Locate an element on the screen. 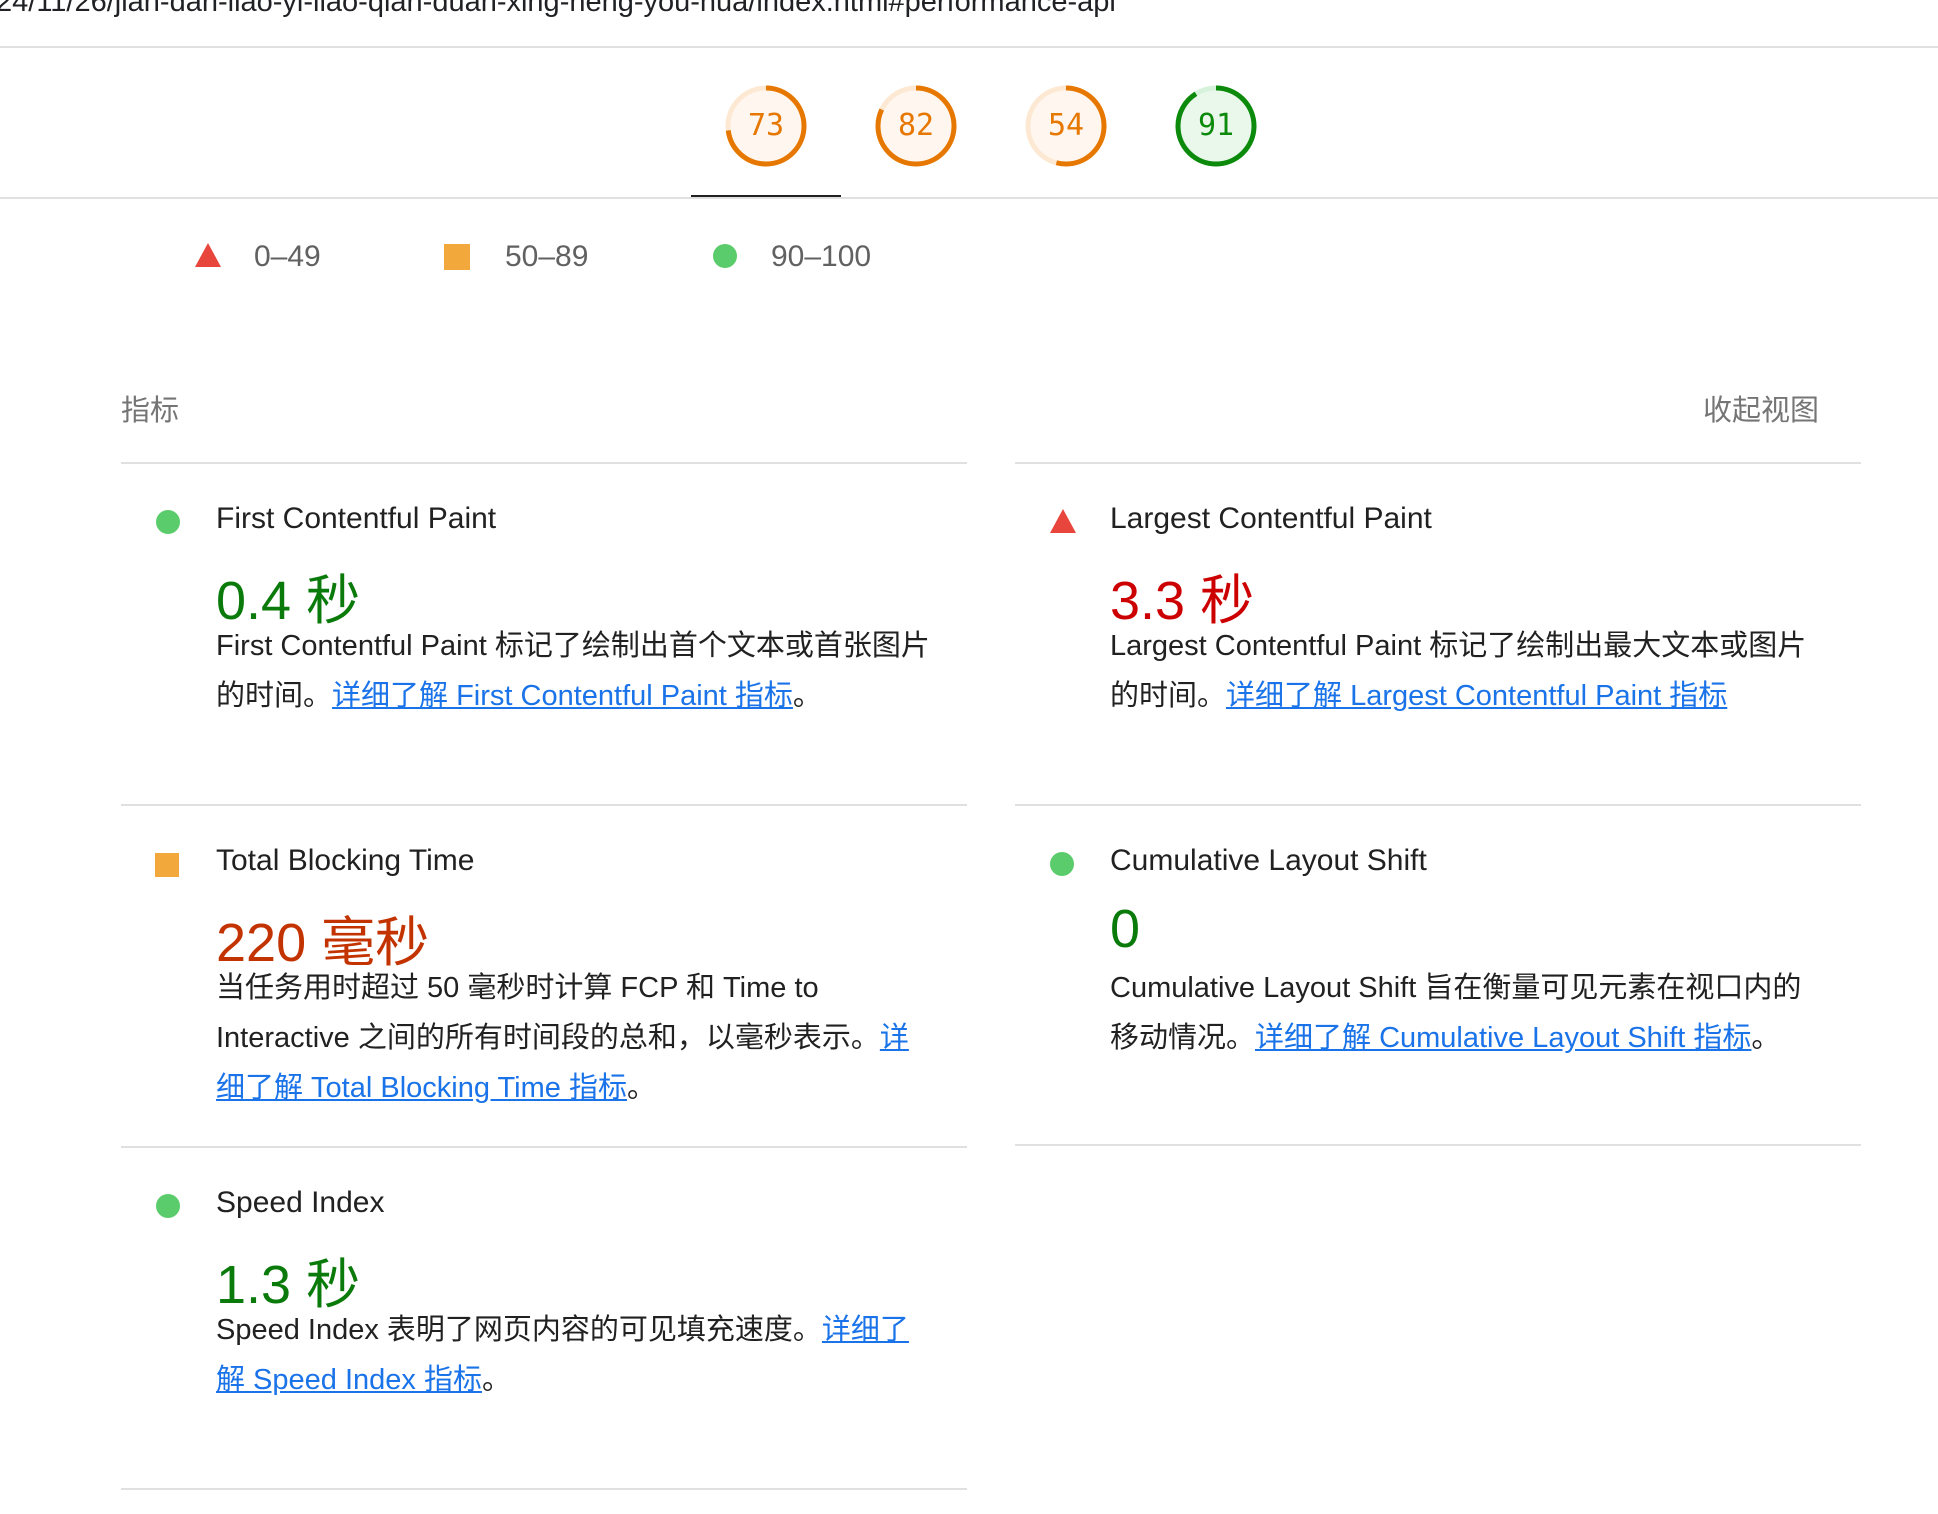 Image resolution: width=1938 pixels, height=1514 pixels. score-legend: 0–49 50–89 90–100 is located at coordinates (500, 255).